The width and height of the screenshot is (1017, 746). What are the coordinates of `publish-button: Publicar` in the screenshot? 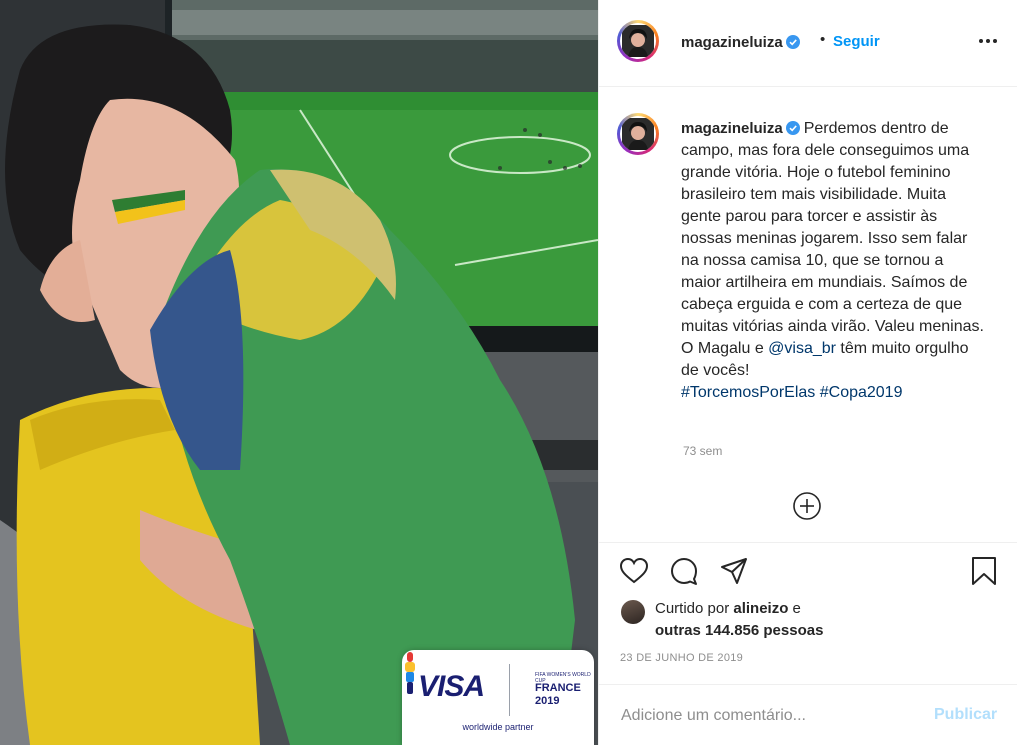 It's located at (965, 715).